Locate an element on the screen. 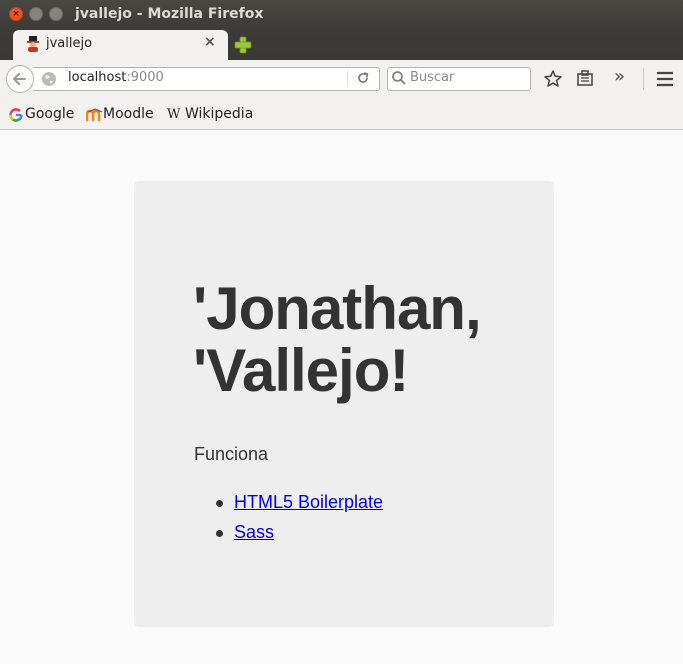 The width and height of the screenshot is (683, 664). google-icon is located at coordinates (16, 115).